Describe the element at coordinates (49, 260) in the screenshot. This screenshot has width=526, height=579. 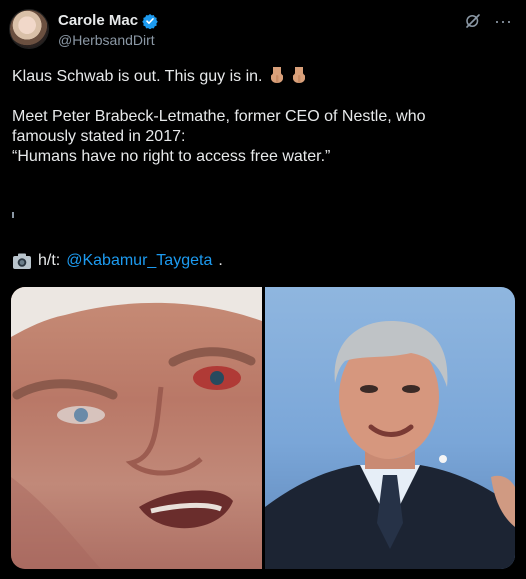
I see `hat-tip-label: h/t:` at that location.